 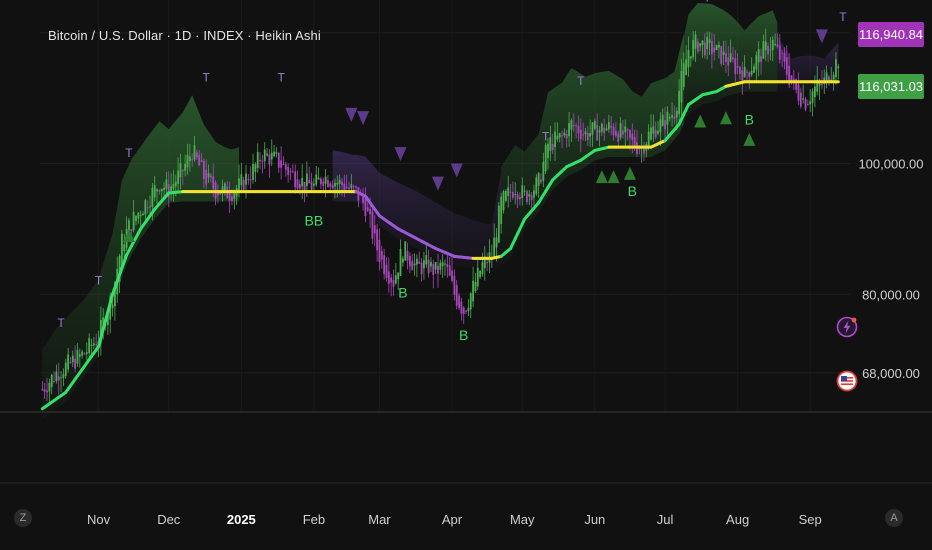 I want to click on axis-zoom-button: Z, so click(x=23, y=518).